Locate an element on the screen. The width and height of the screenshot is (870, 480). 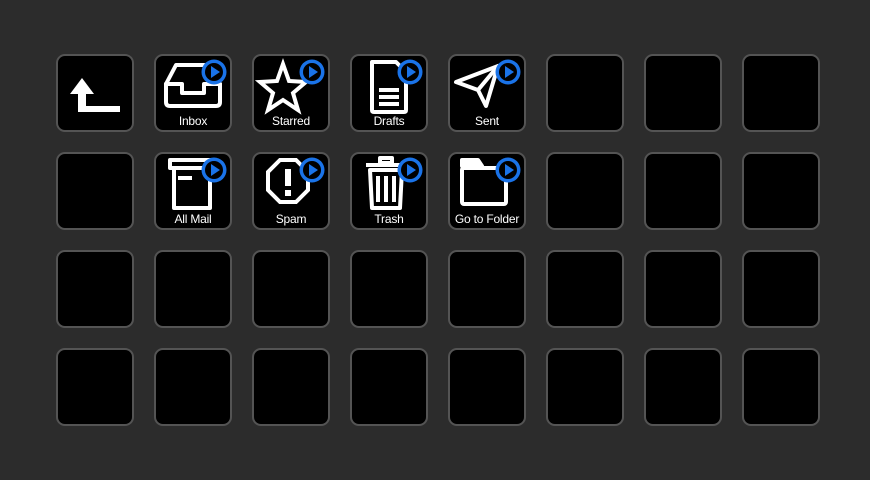
key-label: Starred is located at coordinates (291, 121).